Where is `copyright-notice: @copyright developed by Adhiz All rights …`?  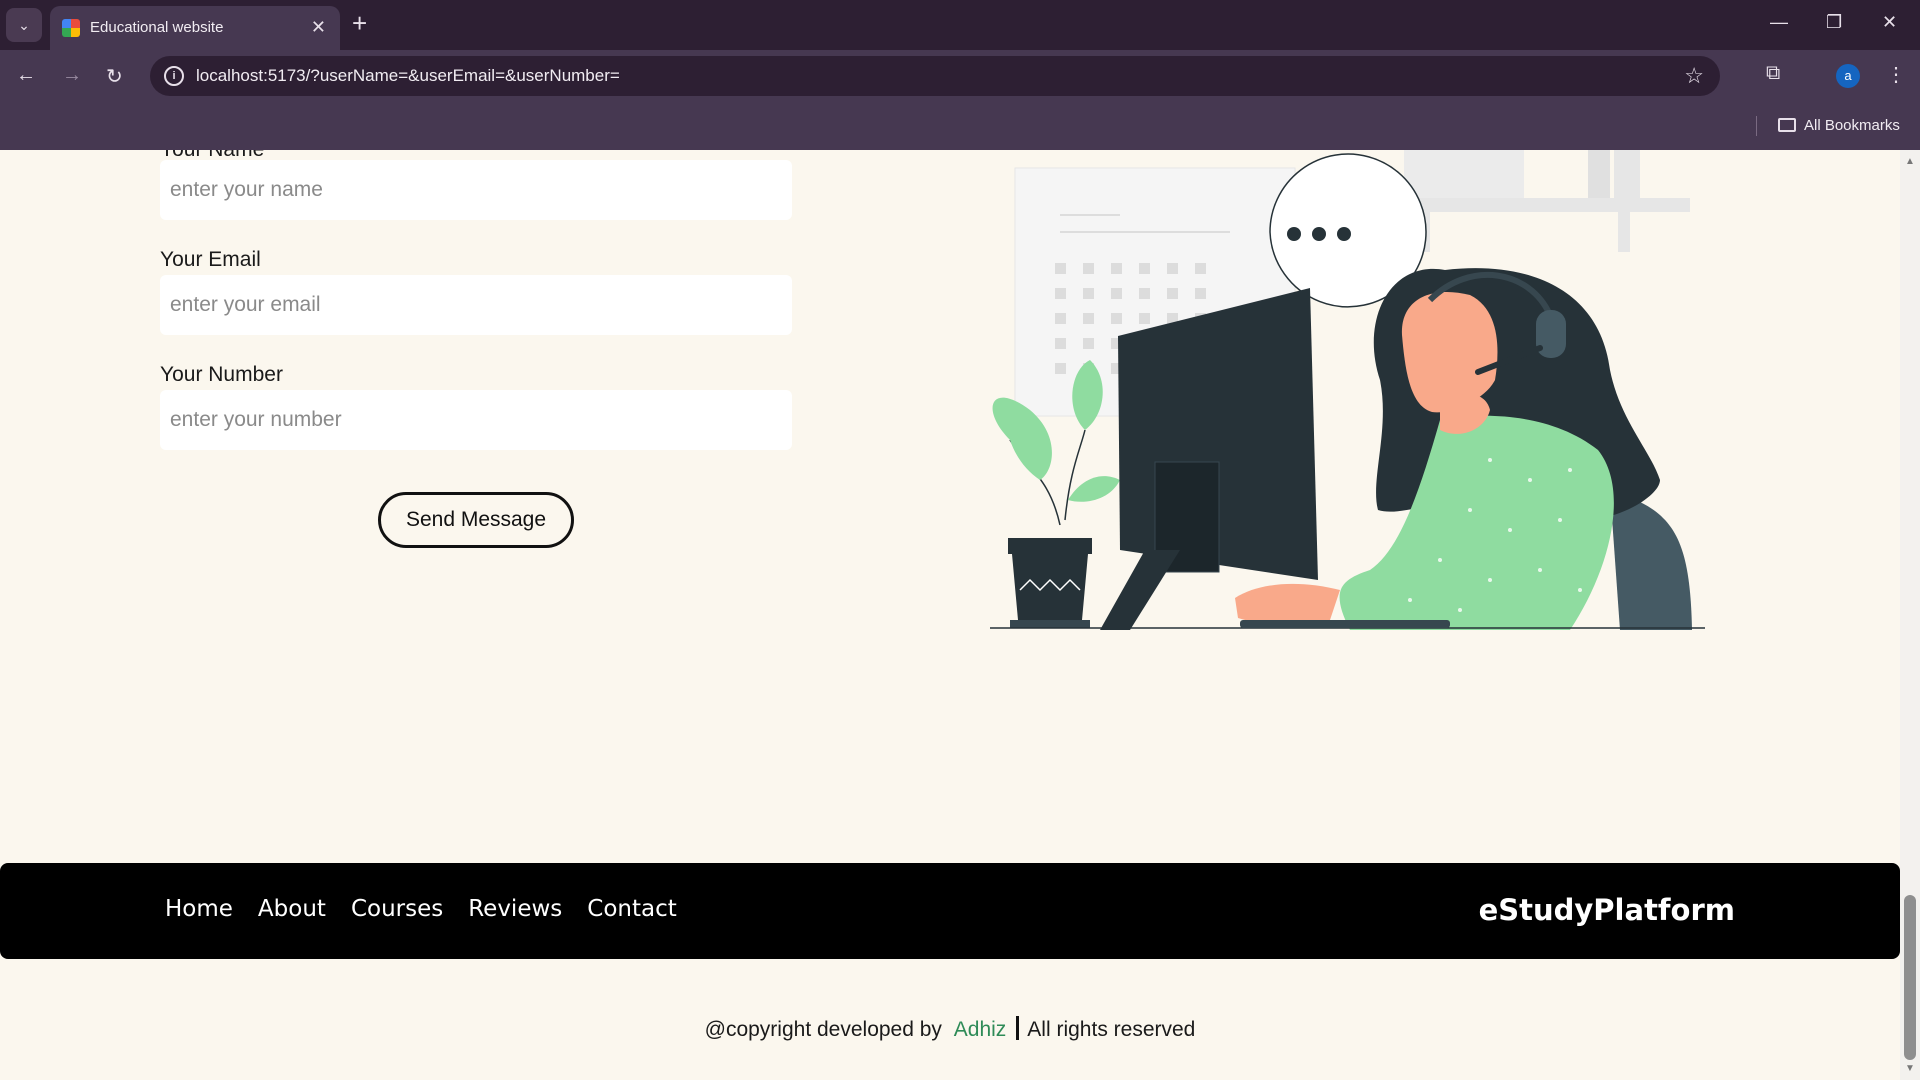
copyright-notice: @copyright developed by Adhiz All rights … is located at coordinates (950, 1029).